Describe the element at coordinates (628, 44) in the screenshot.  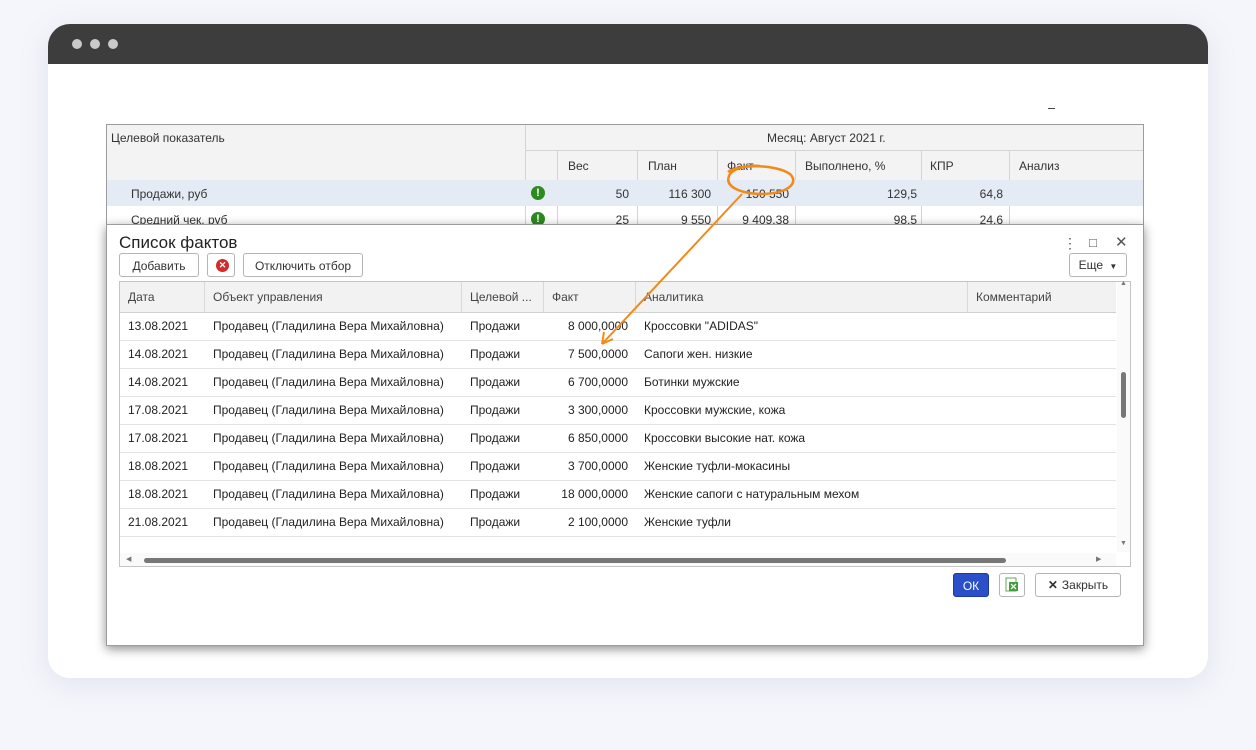
I see `window-titlebar` at that location.